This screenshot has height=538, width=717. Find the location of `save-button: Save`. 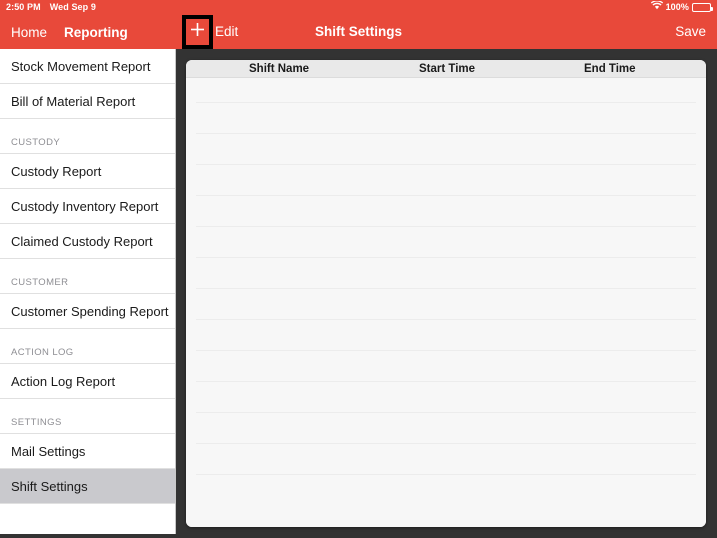

save-button: Save is located at coordinates (690, 32).